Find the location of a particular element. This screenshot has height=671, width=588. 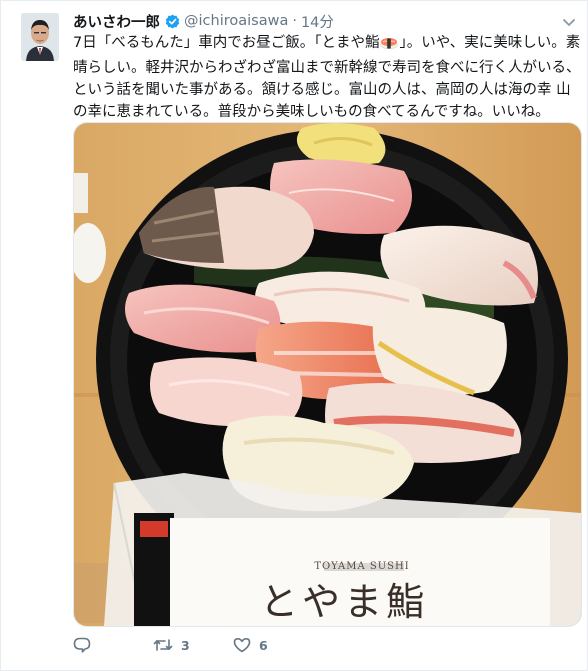

tweet-timestamp: 14分 is located at coordinates (317, 21).